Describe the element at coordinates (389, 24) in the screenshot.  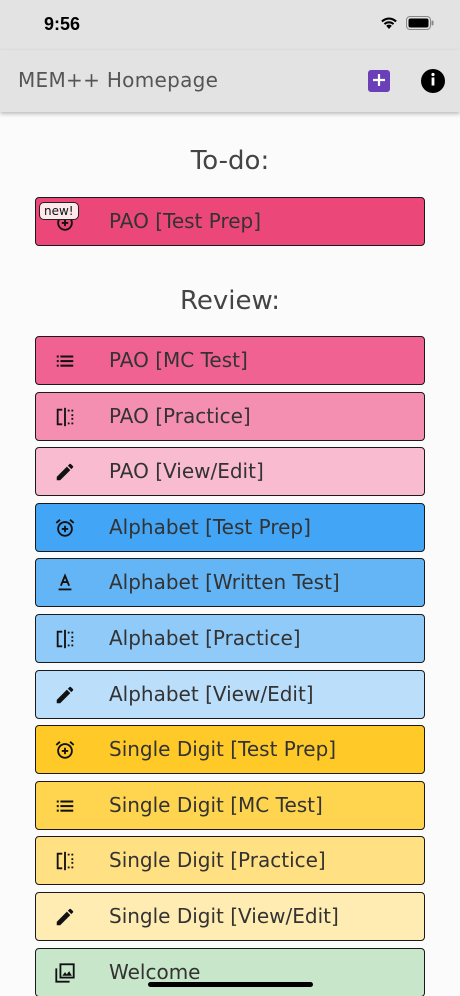
I see `wifi-icon` at that location.